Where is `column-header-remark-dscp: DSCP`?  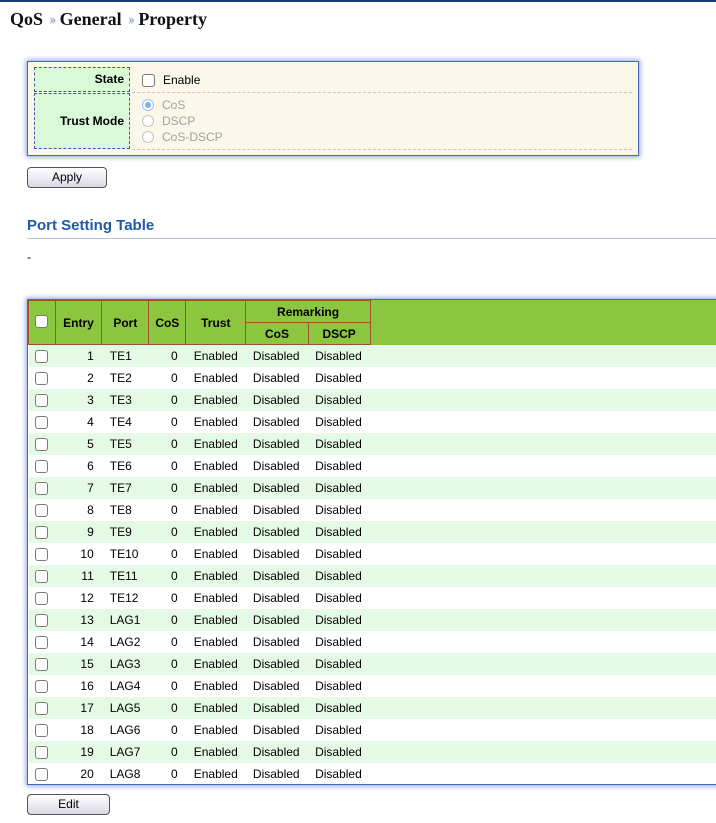 column-header-remark-dscp: DSCP is located at coordinates (339, 333).